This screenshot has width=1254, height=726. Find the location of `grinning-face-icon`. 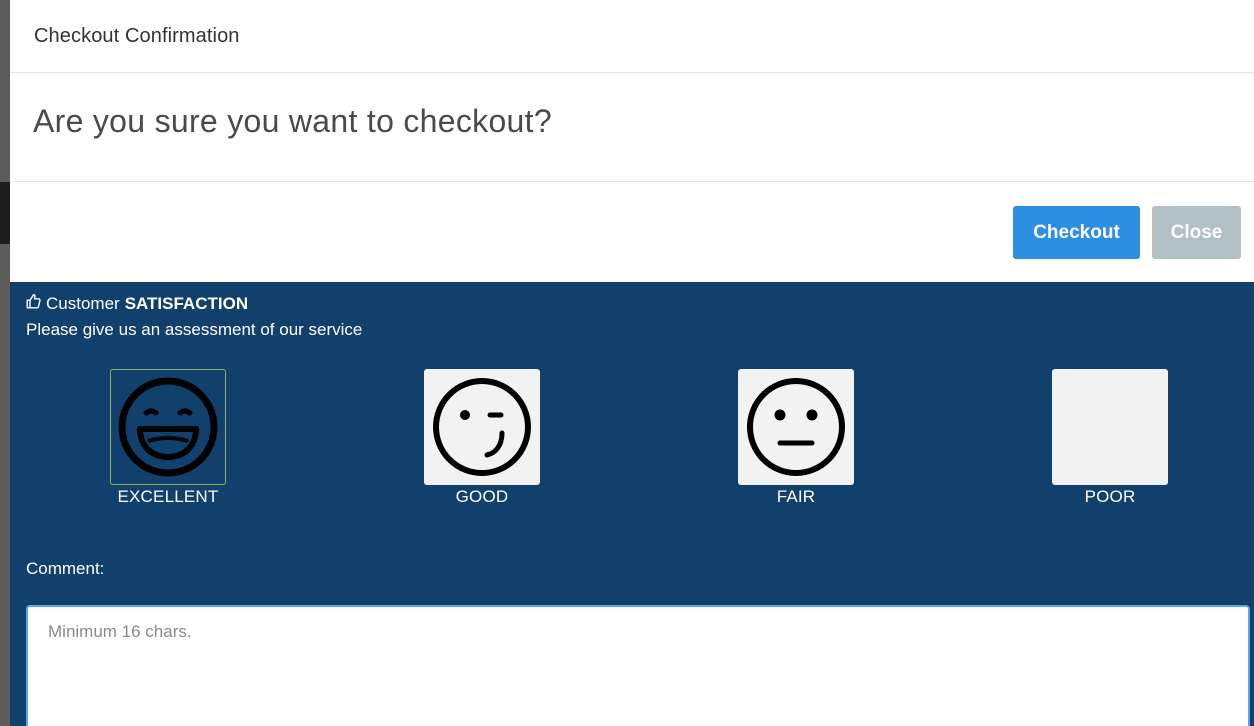

grinning-face-icon is located at coordinates (168, 427).